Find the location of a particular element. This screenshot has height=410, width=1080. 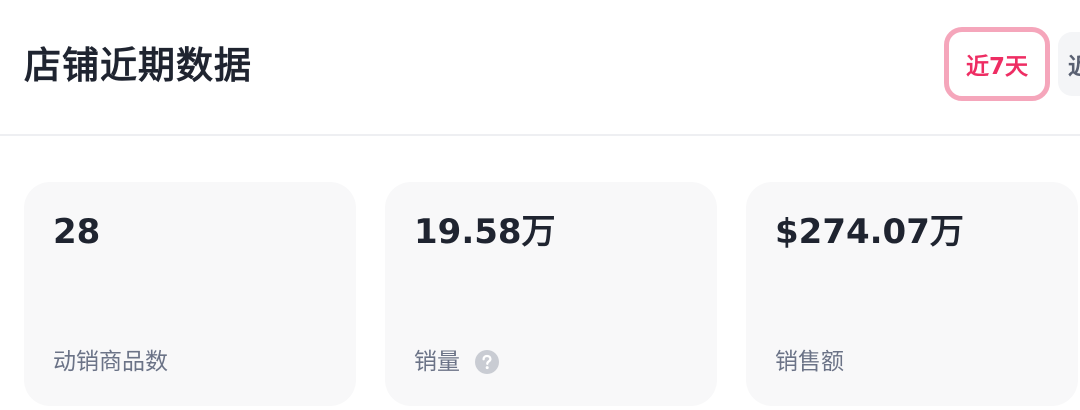

metric-value: 19.58万 is located at coordinates (485, 232).